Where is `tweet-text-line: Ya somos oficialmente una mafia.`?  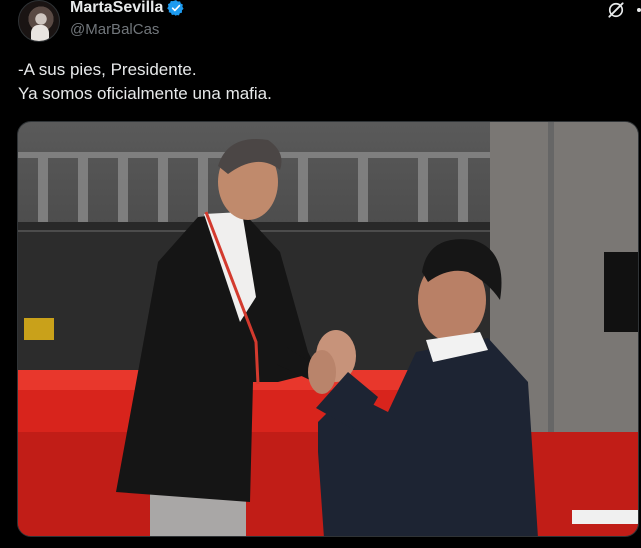
tweet-text-line: Ya somos oficialmente una mafia. is located at coordinates (145, 93).